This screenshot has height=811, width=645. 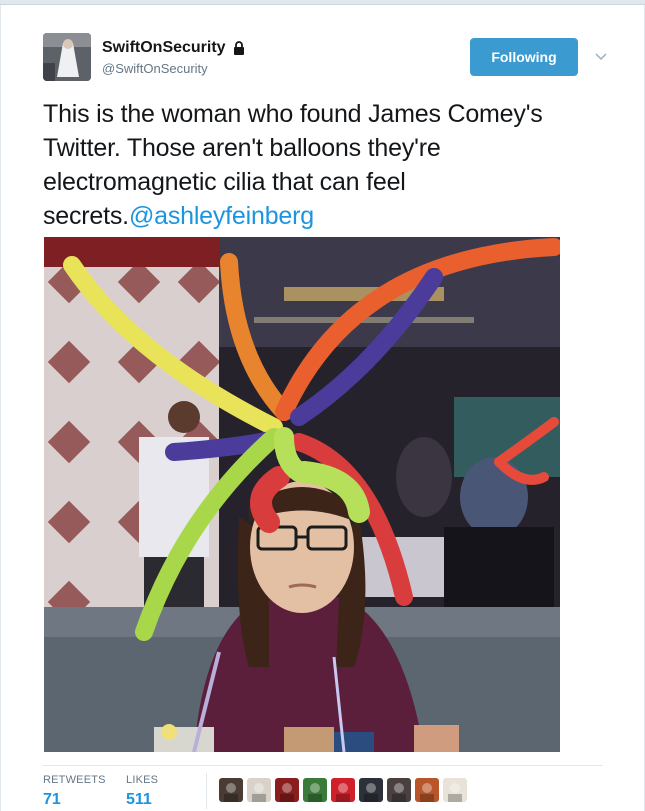 I want to click on retweets-count: 71, so click(x=74, y=800).